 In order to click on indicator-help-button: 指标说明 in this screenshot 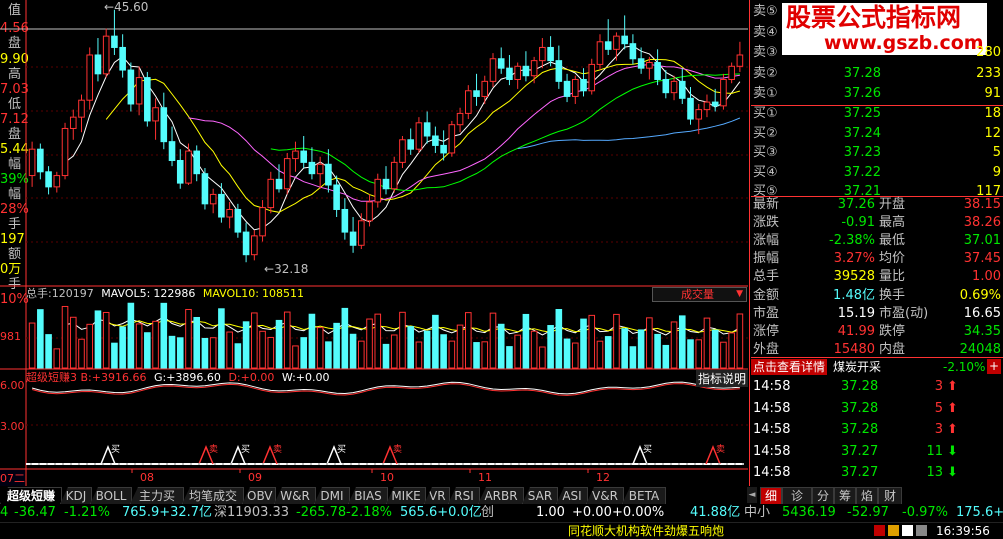, I will do `click(722, 378)`.